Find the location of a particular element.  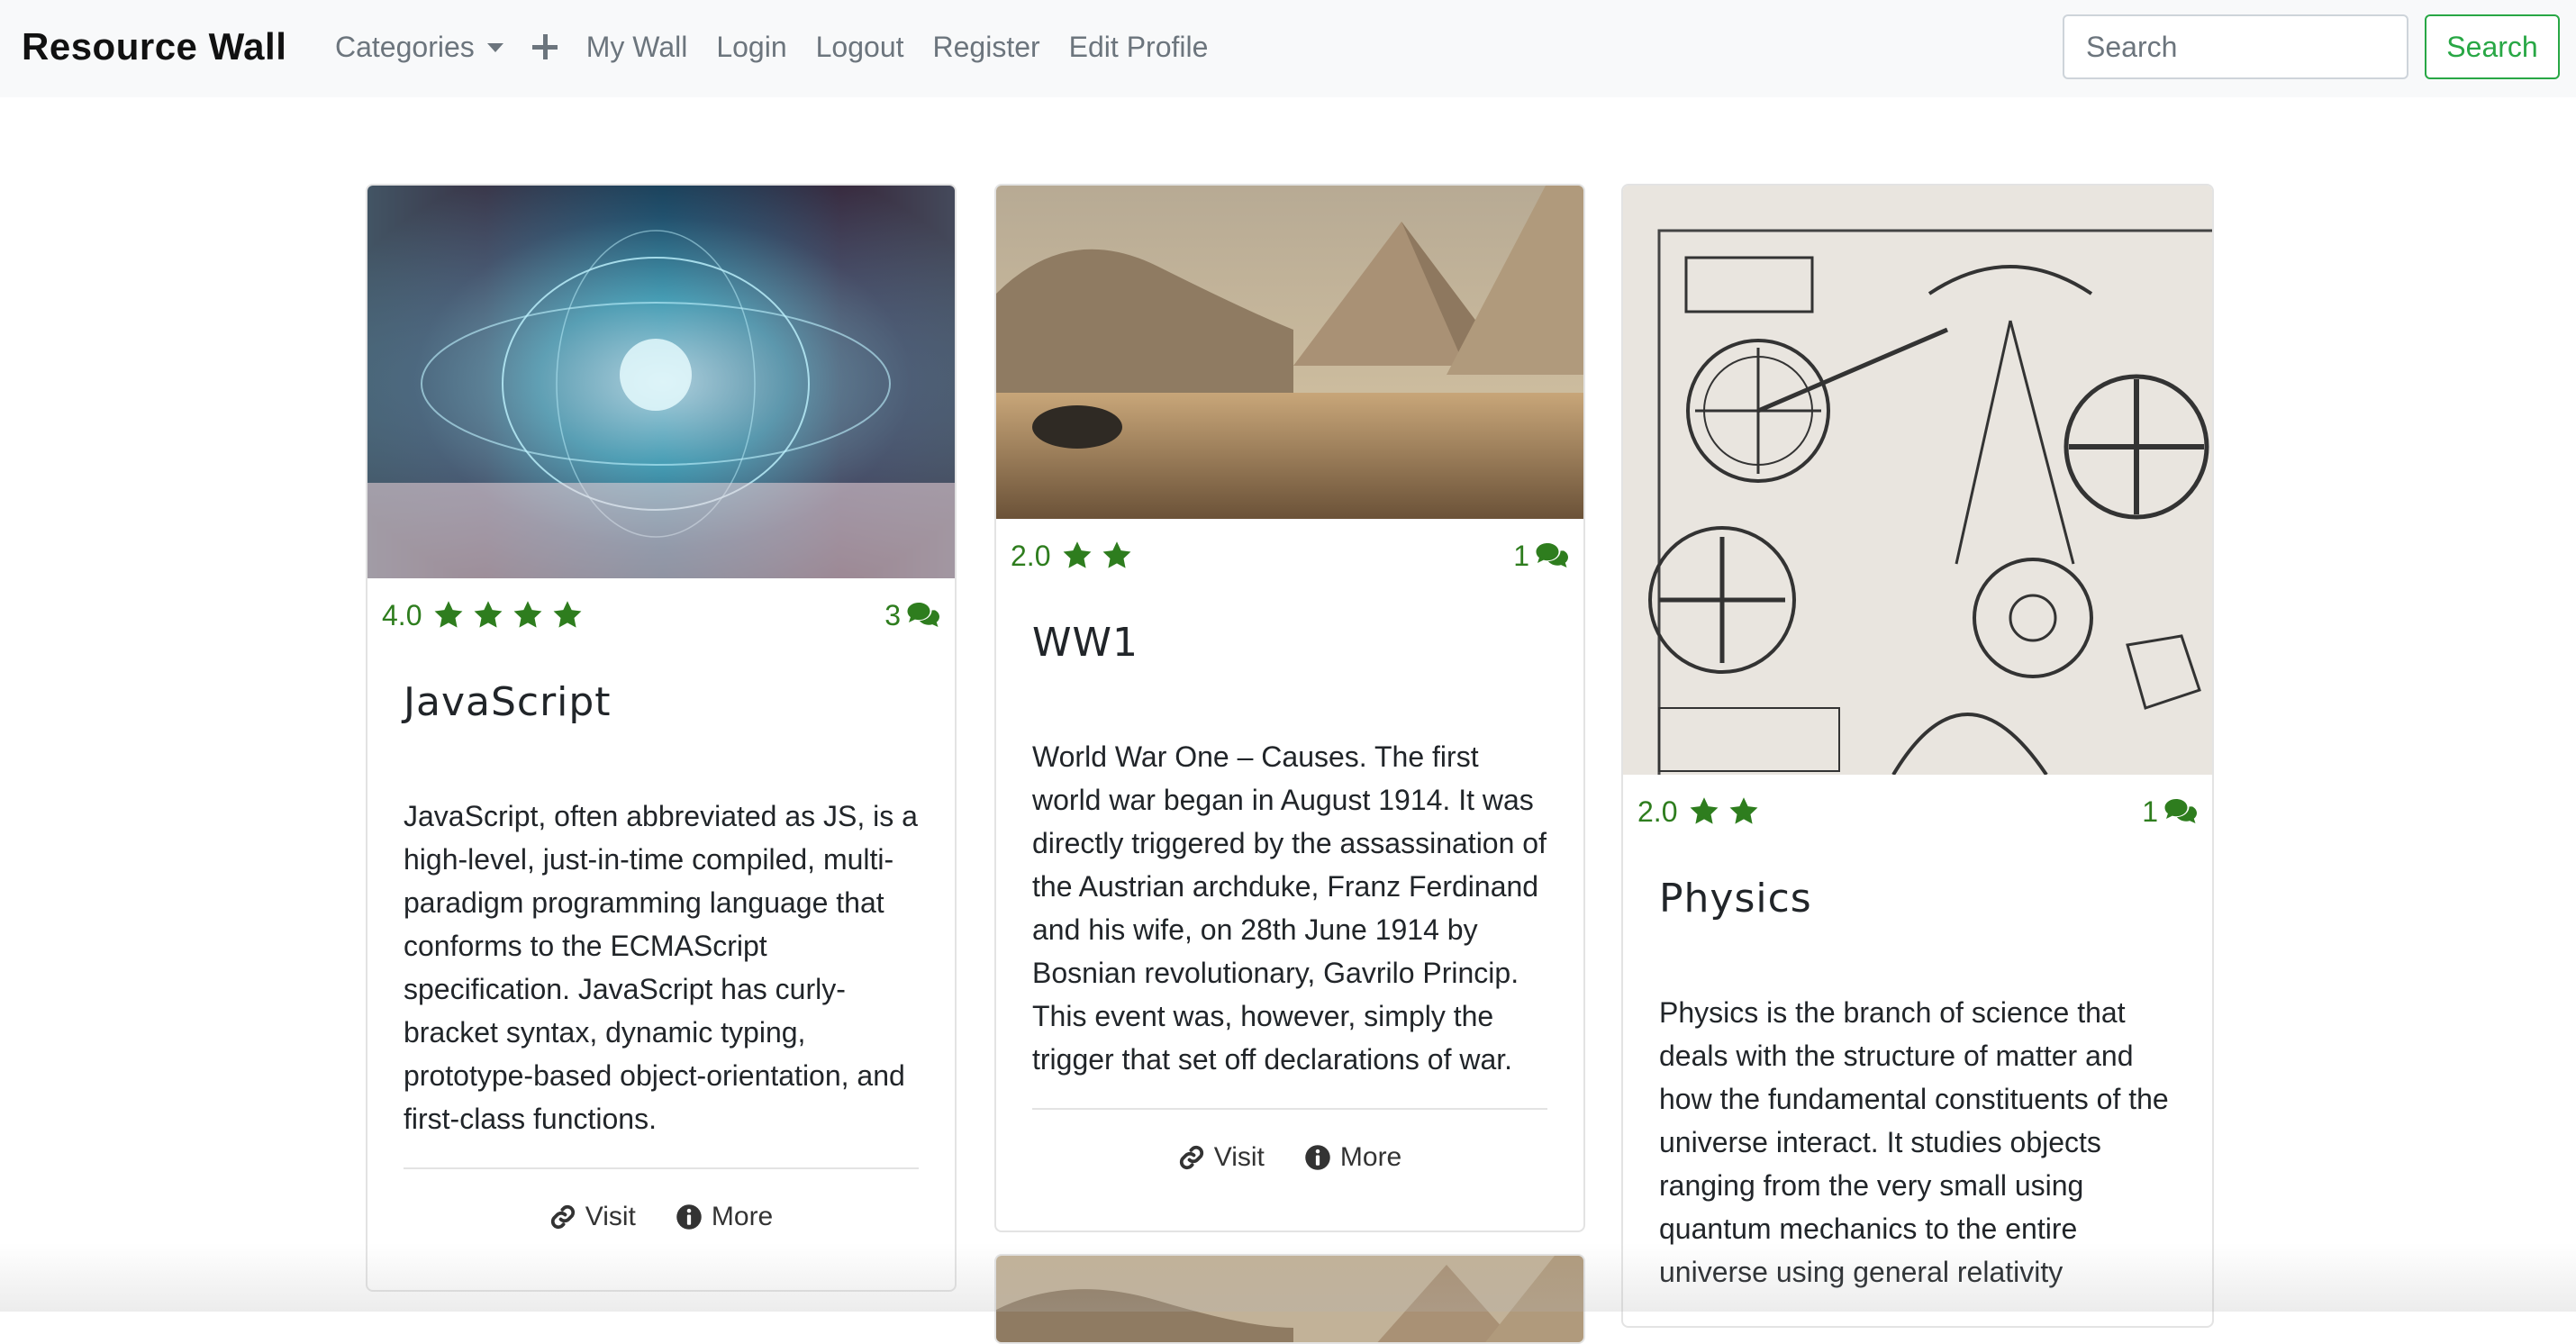

comments-count: 3 is located at coordinates (912, 616).